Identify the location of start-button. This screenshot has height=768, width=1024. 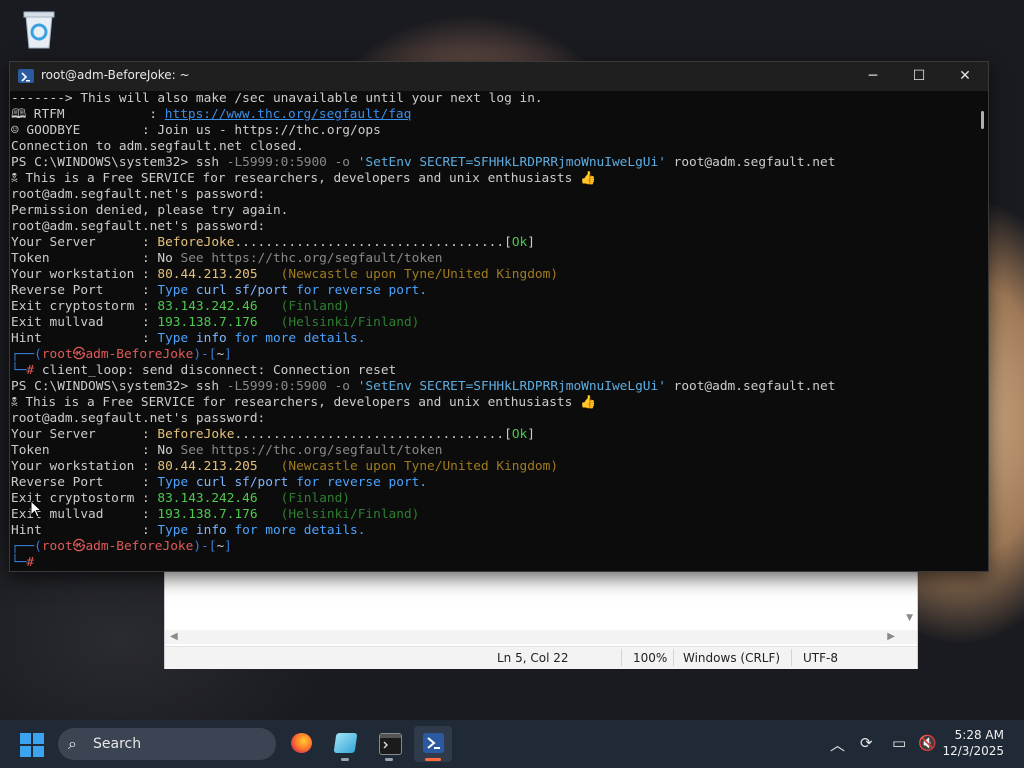
(32, 745).